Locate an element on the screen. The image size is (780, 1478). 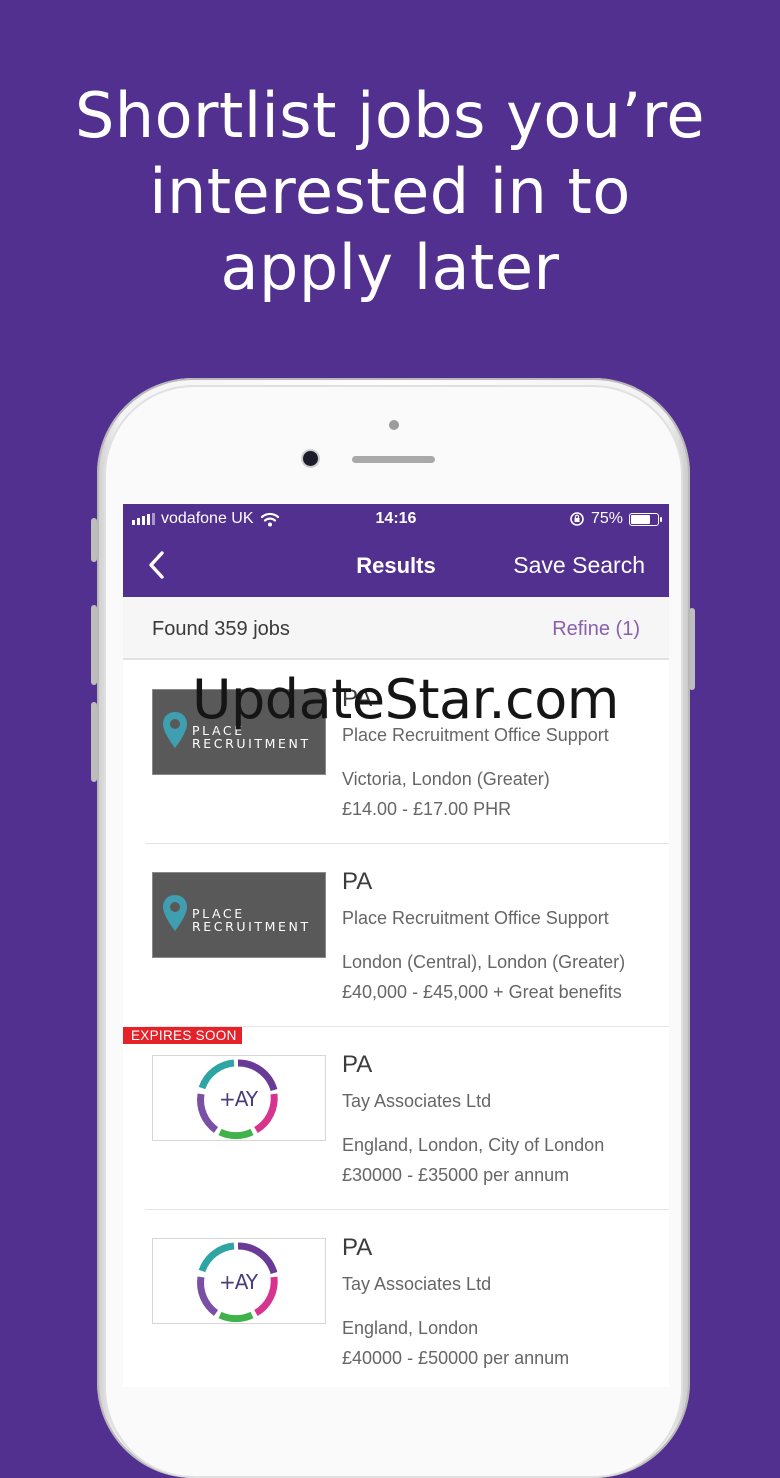
job-location: England, London is located at coordinates (410, 1328).